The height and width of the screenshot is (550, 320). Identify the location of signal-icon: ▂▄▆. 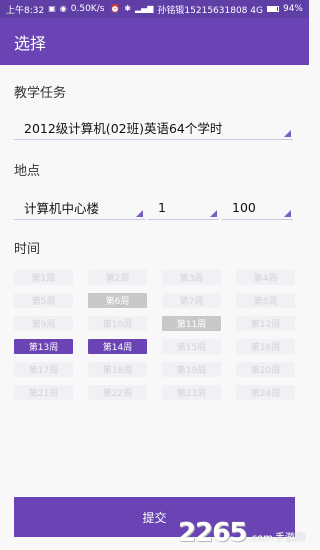
(144, 8).